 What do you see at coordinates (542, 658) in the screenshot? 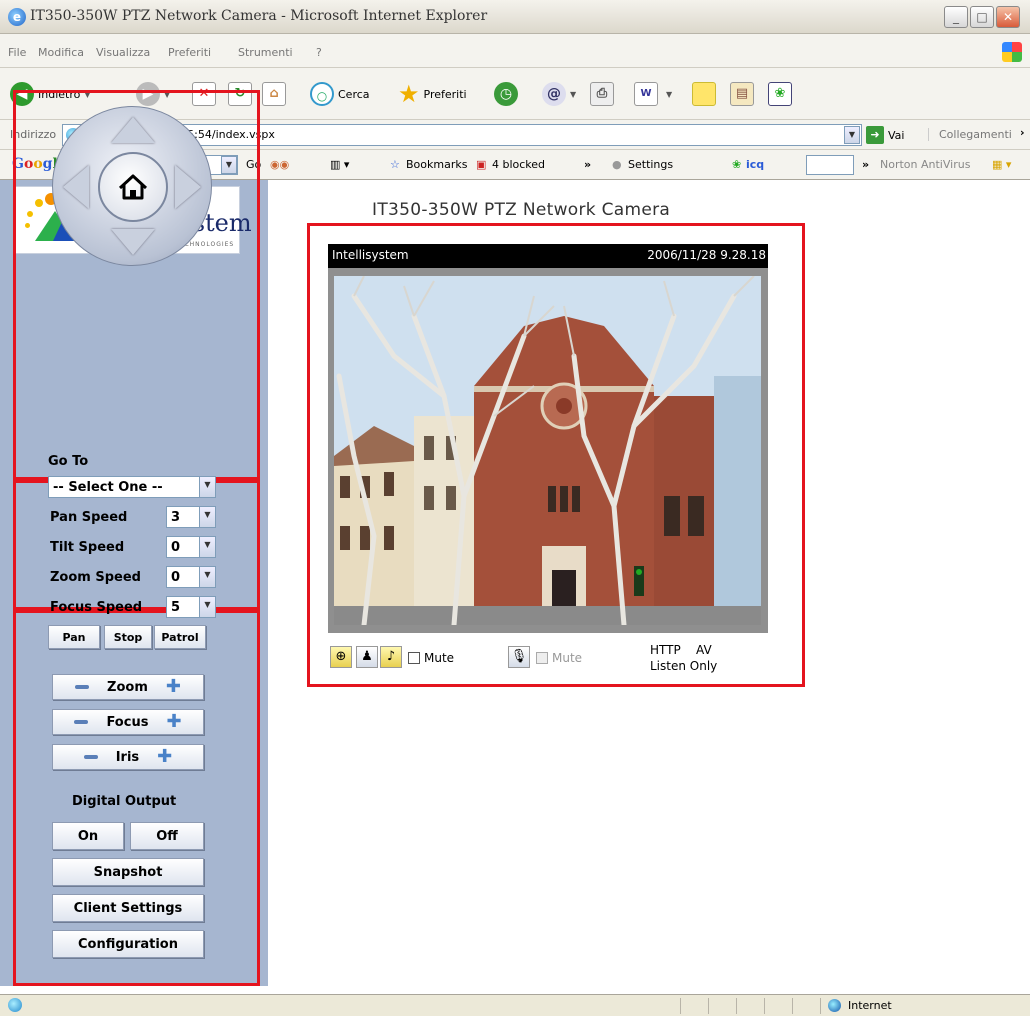
I see `mute-mic-checkbox` at bounding box center [542, 658].